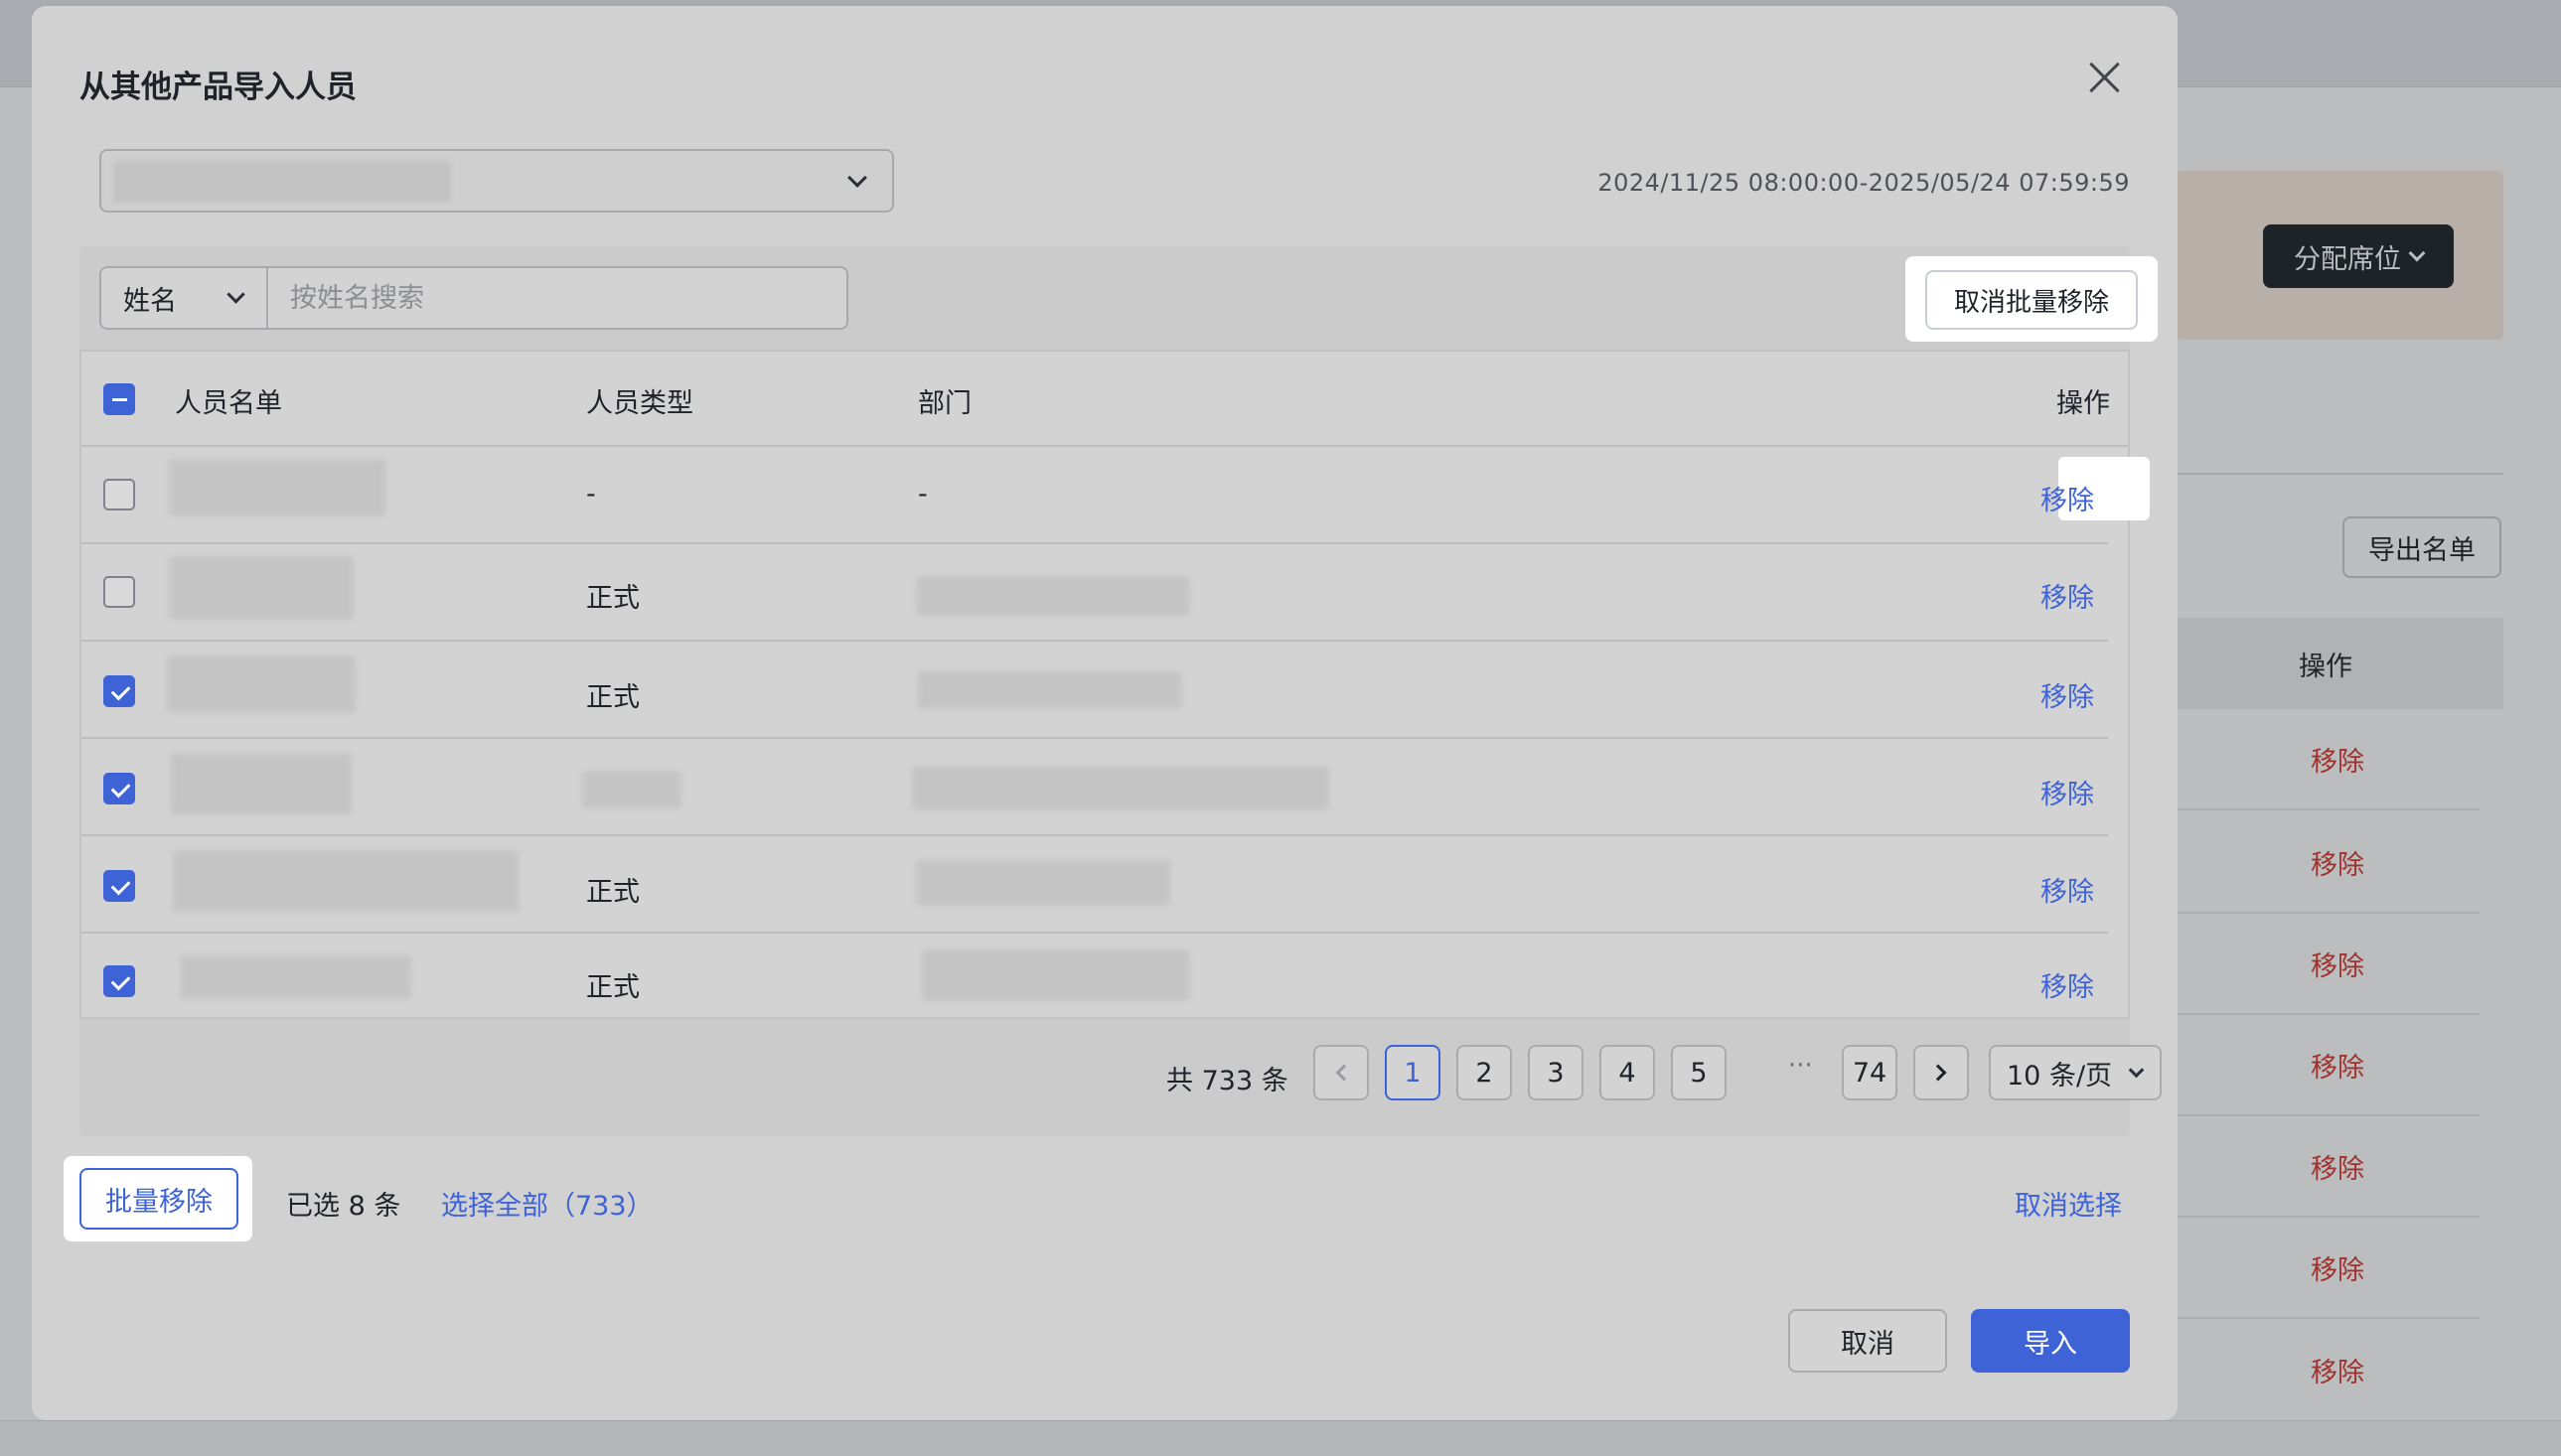 The image size is (2561, 1456). I want to click on pagination-ellipsis: ···, so click(1800, 1066).